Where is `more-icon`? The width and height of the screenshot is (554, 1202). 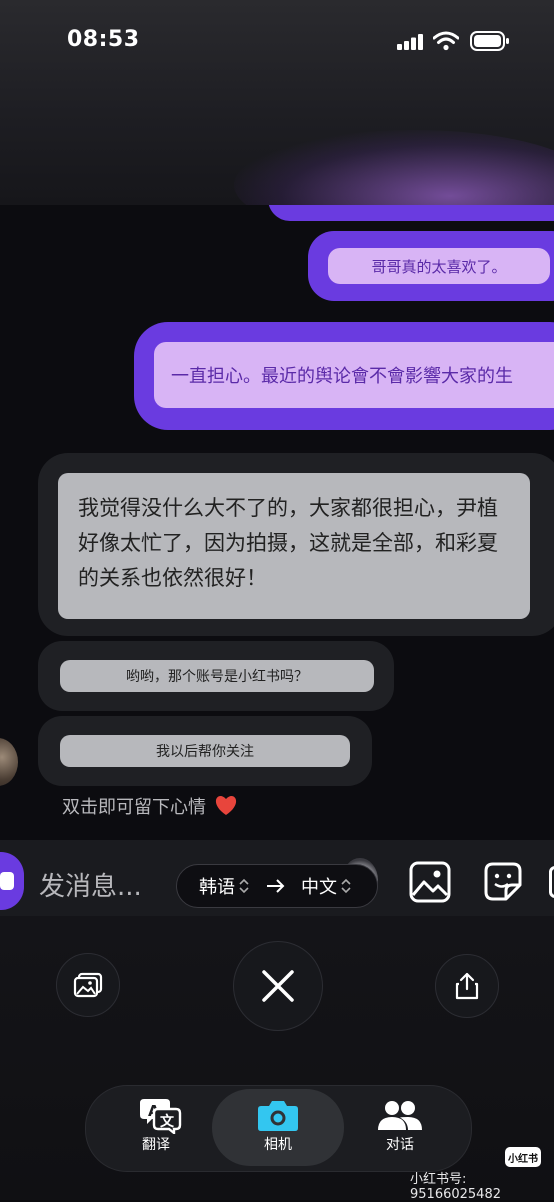 more-icon is located at coordinates (551, 882).